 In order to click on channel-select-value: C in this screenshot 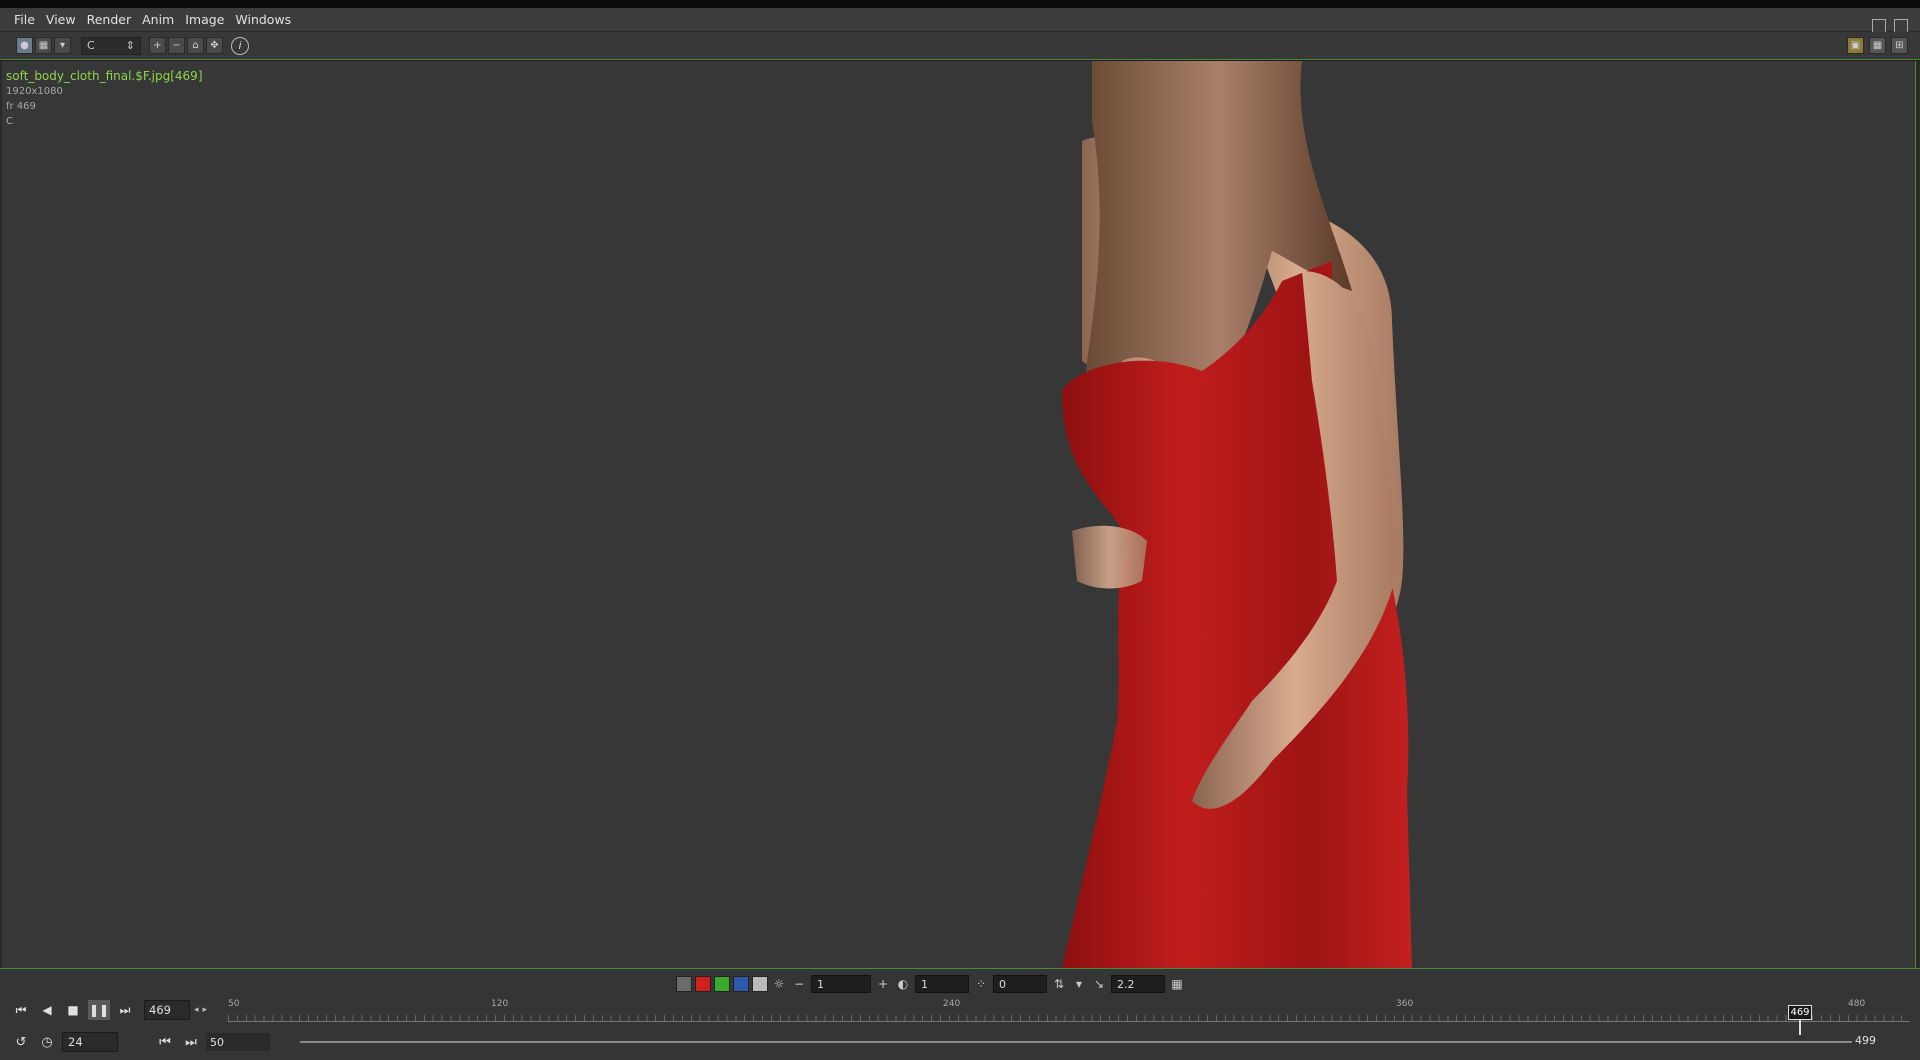, I will do `click(91, 45)`.